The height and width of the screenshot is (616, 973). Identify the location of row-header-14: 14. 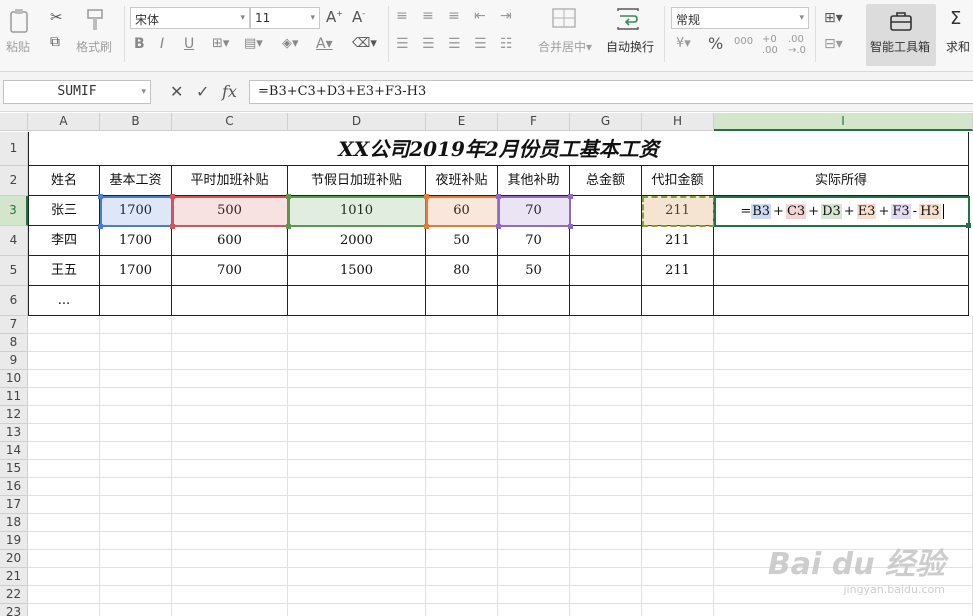
(14, 451).